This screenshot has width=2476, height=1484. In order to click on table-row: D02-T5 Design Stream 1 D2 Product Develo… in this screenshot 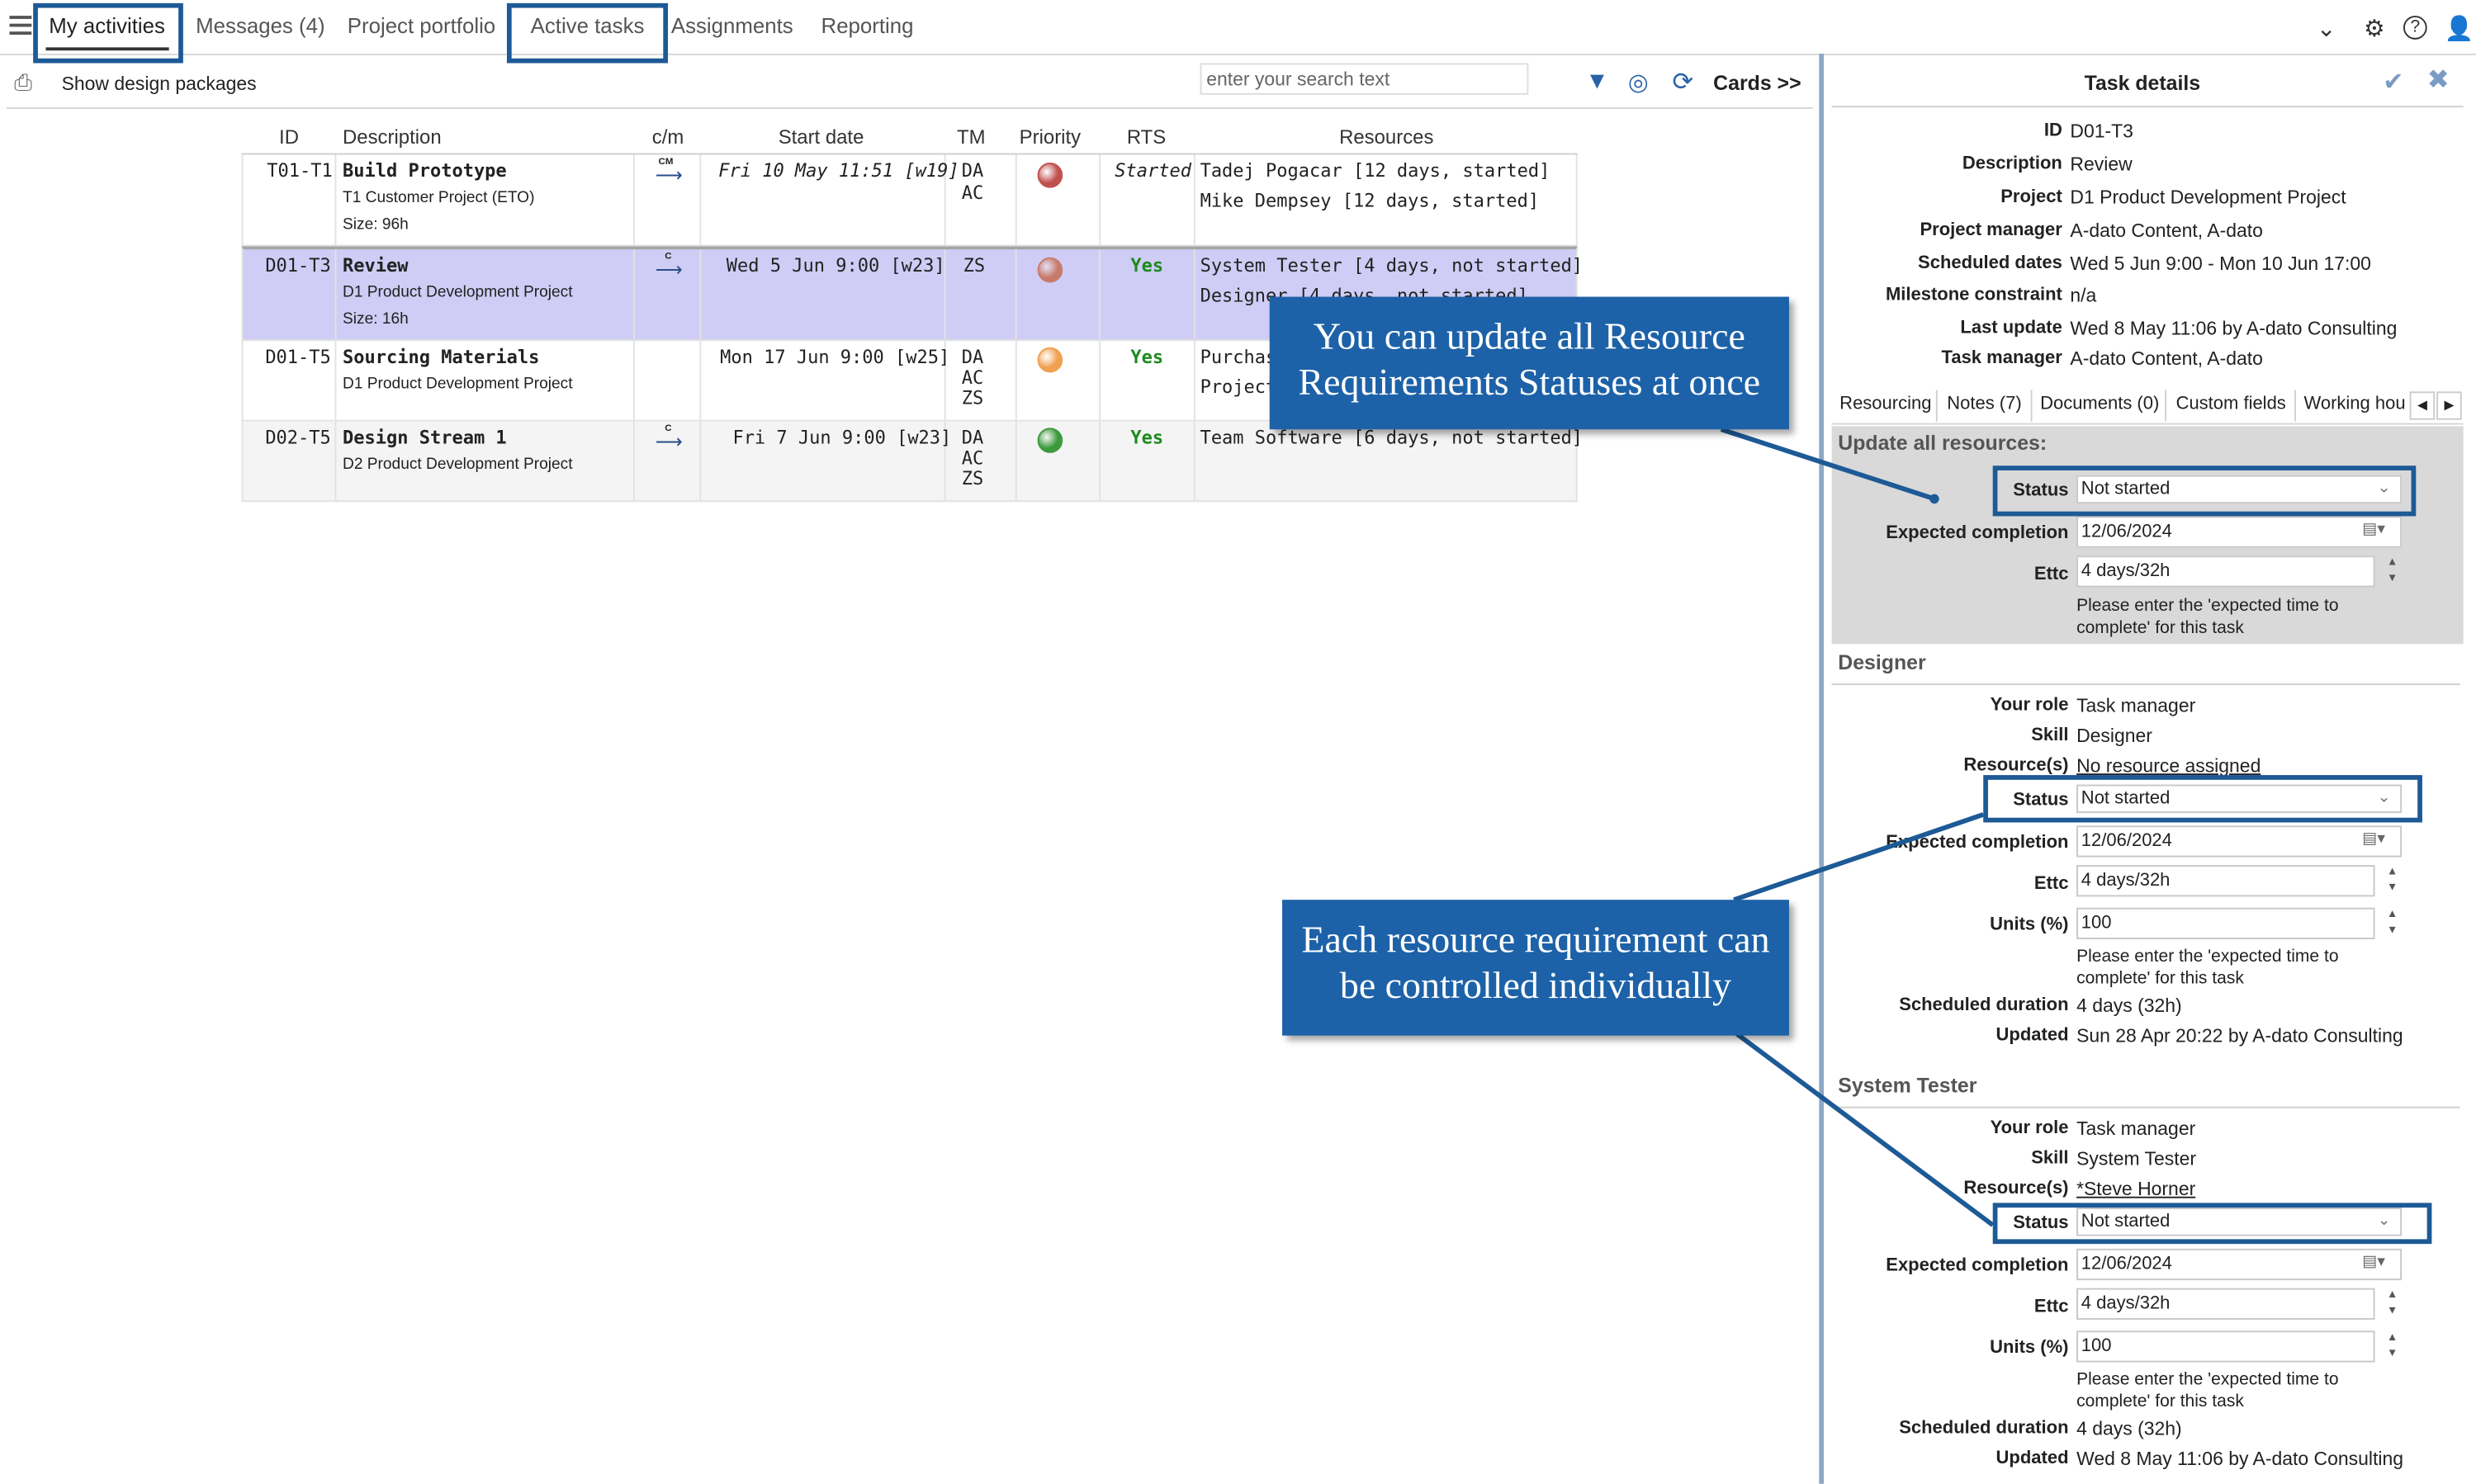, I will do `click(912, 462)`.